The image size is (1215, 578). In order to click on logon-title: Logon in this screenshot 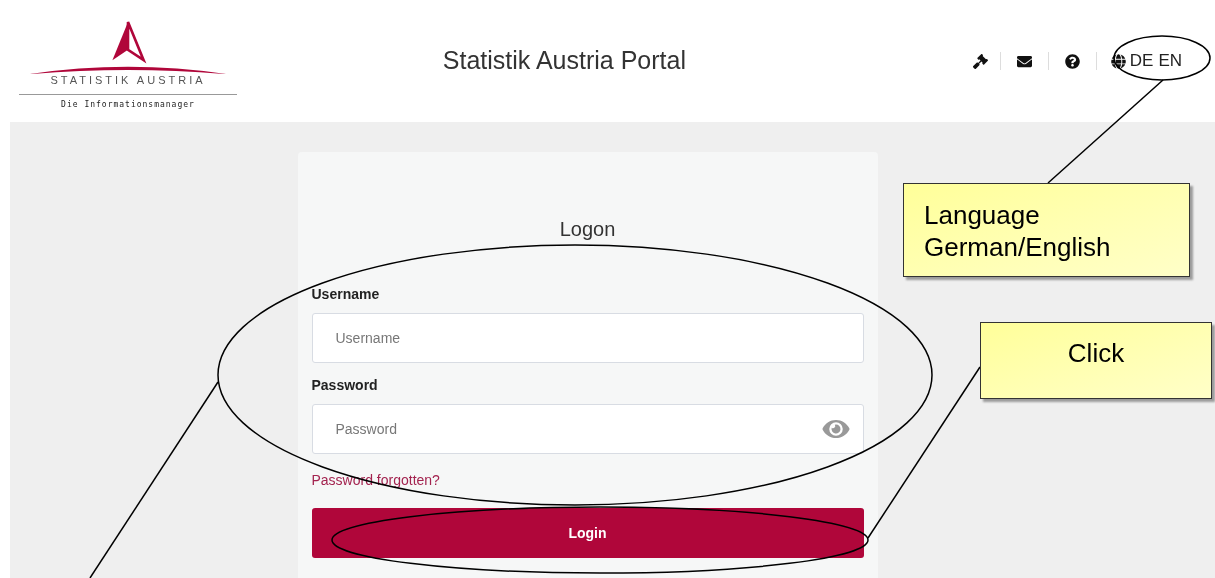, I will do `click(587, 229)`.